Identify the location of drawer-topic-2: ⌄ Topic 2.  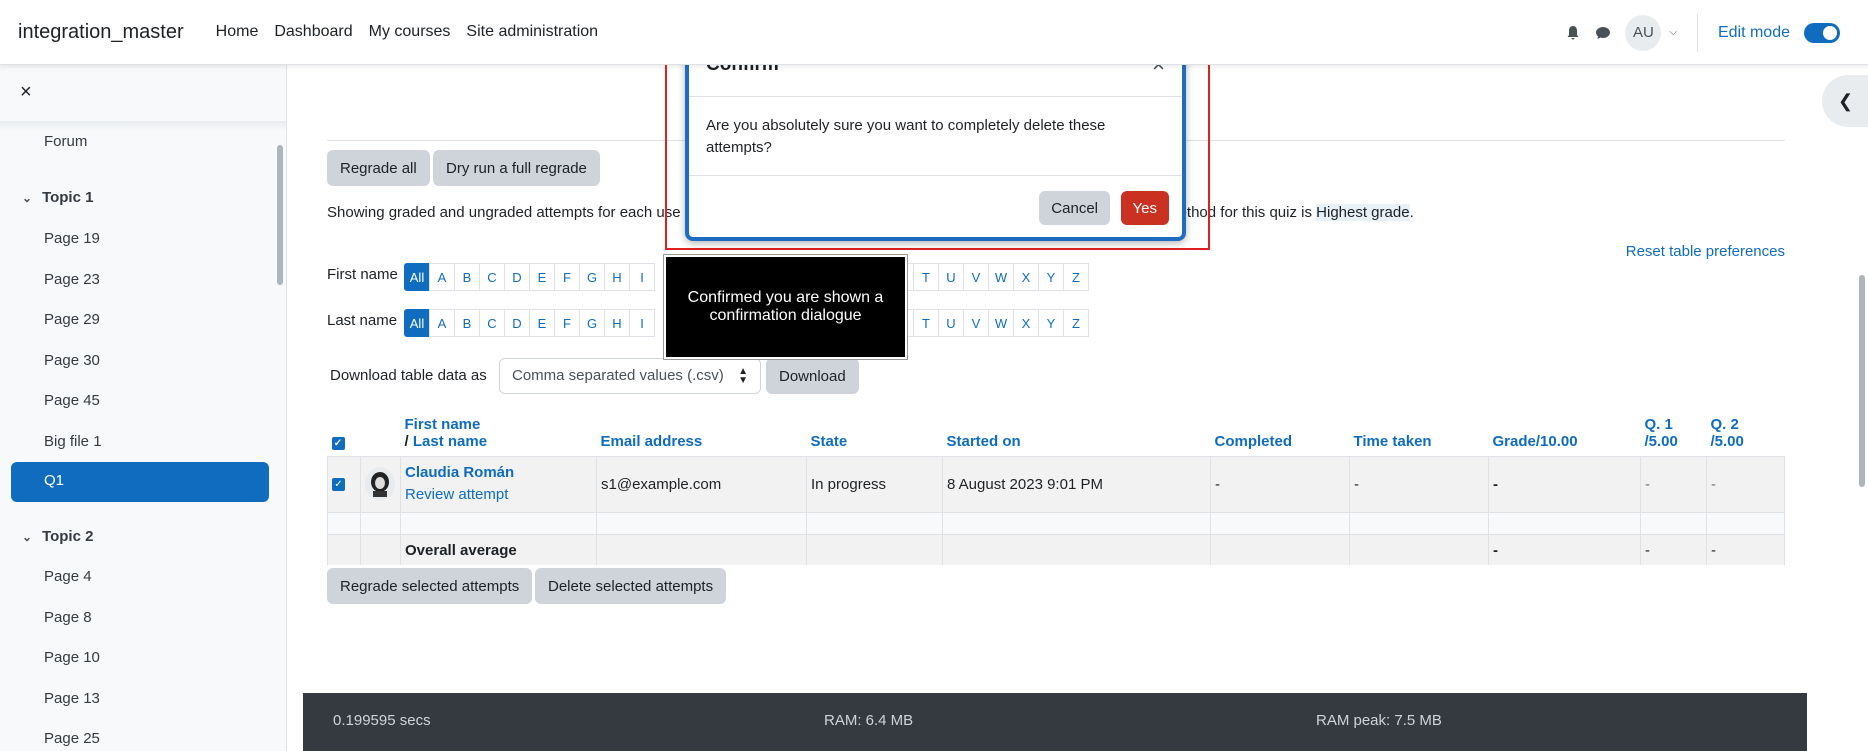
(57, 536).